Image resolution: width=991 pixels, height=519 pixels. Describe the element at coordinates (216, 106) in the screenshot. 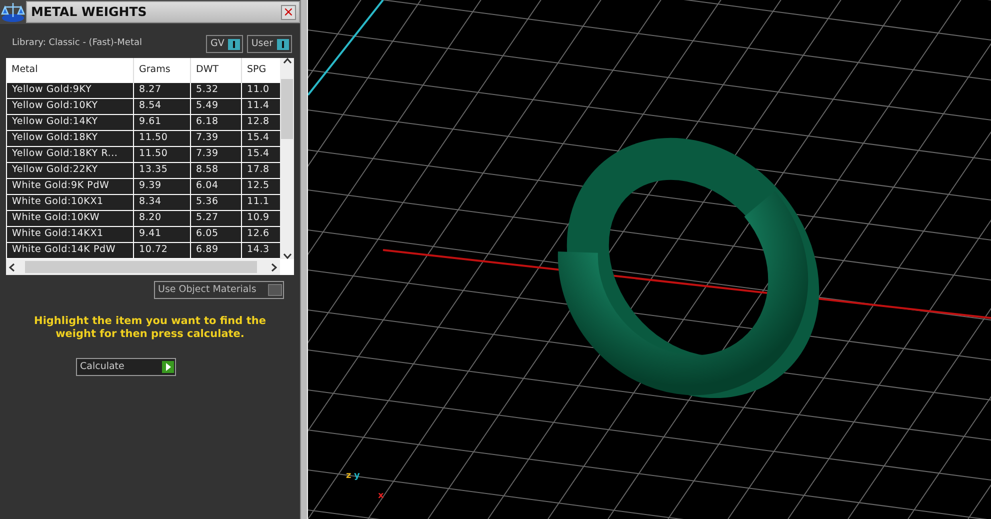

I see `table-cell: 5.49` at that location.